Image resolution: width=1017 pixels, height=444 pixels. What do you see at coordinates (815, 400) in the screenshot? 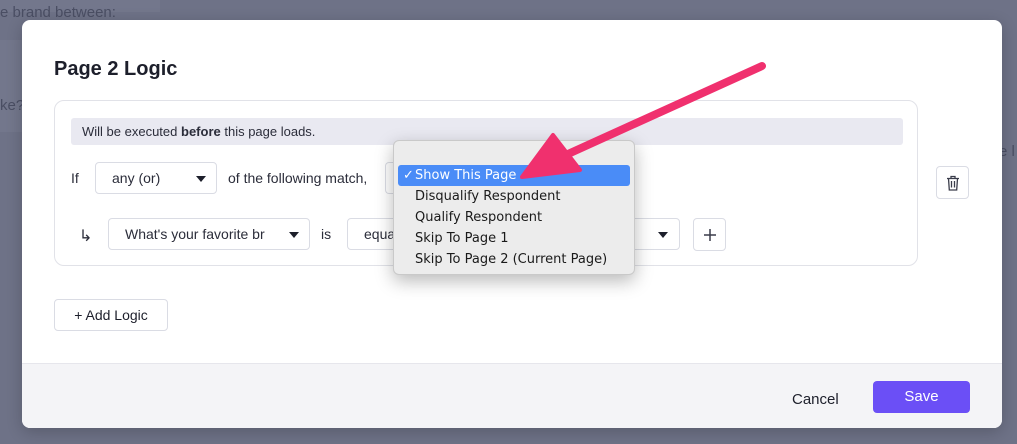
I see `cancel-button: Cancel` at bounding box center [815, 400].